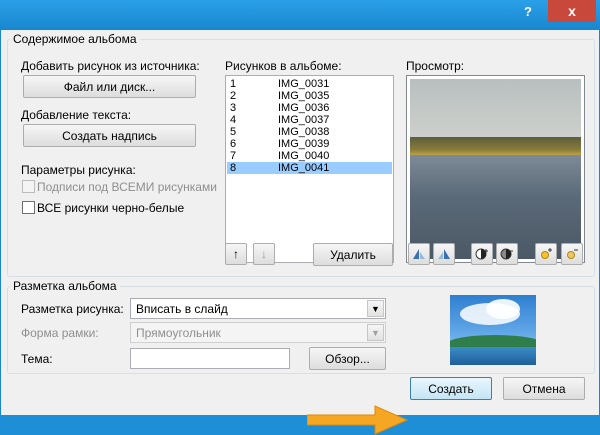 This screenshot has height=435, width=600. What do you see at coordinates (233, 156) in the screenshot?
I see `picture-number: 7` at bounding box center [233, 156].